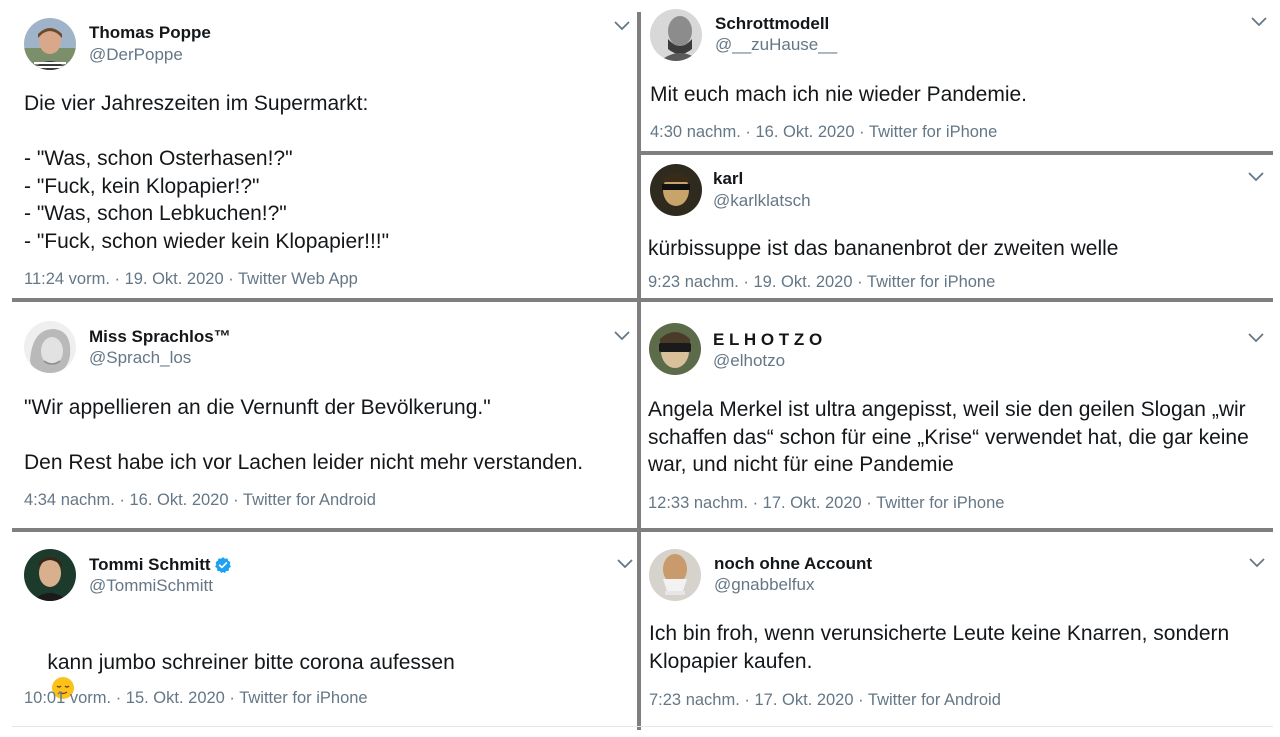 Image resolution: width=1280 pixels, height=737 pixels. Describe the element at coordinates (136, 55) in the screenshot. I see `user-handle: @DerPoppe` at that location.